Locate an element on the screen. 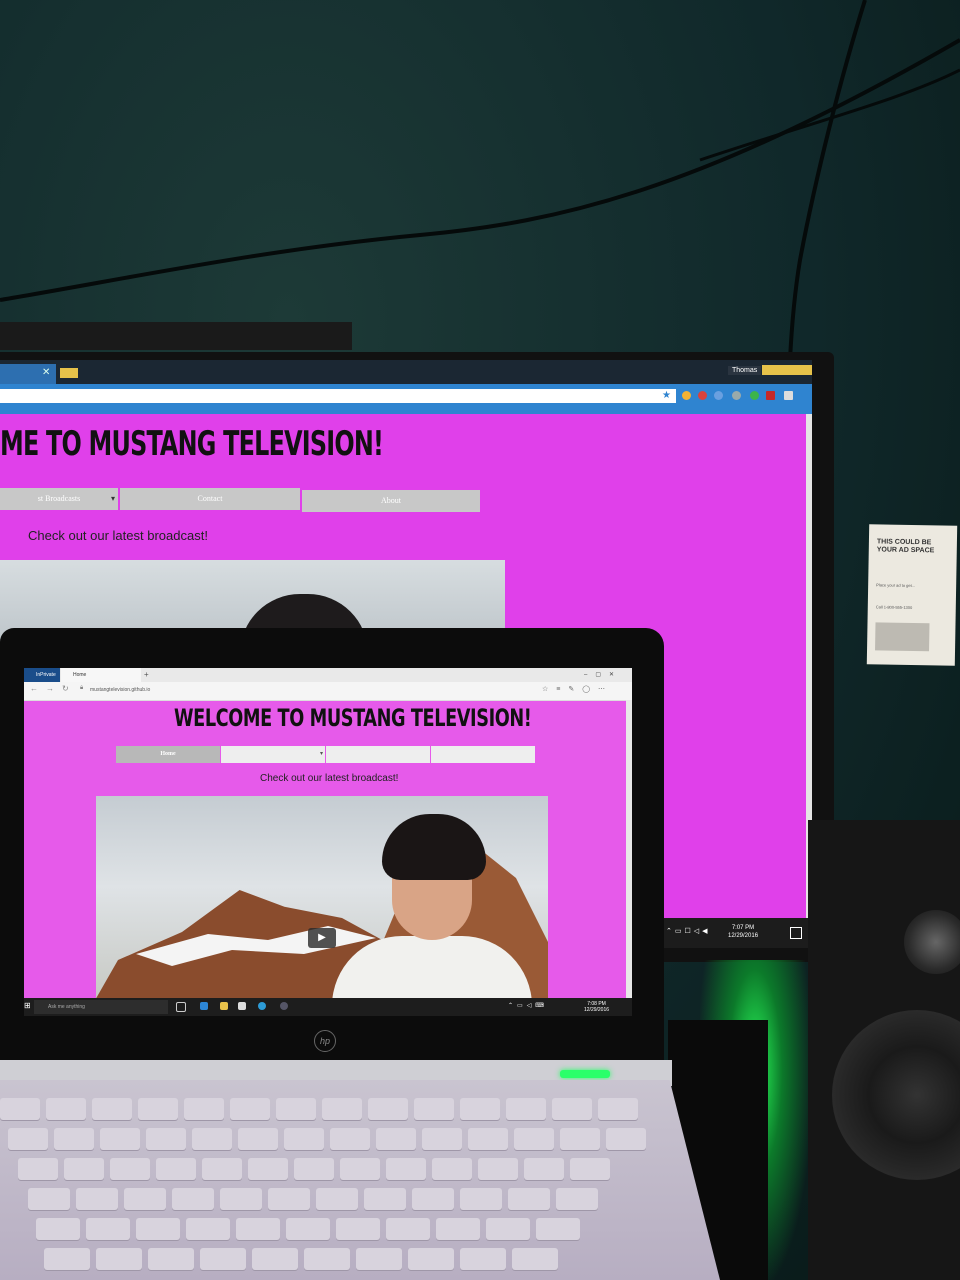 The width and height of the screenshot is (960, 1280). store-icon is located at coordinates (242, 1006).